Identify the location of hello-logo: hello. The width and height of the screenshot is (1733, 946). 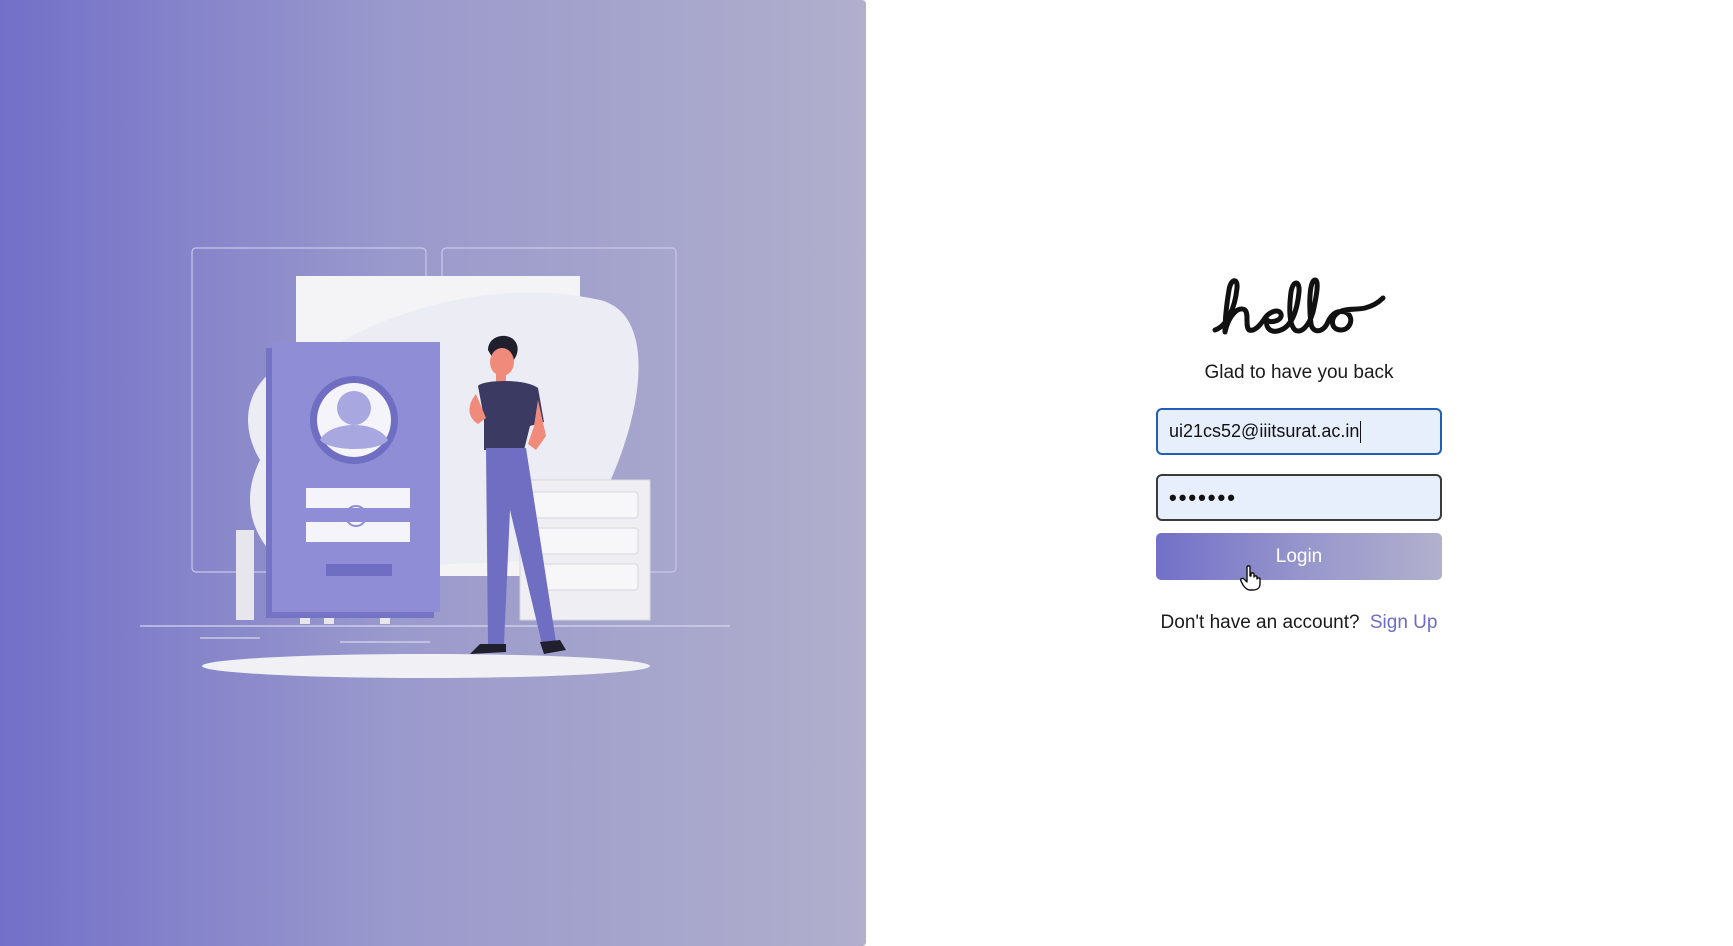
(1299, 306).